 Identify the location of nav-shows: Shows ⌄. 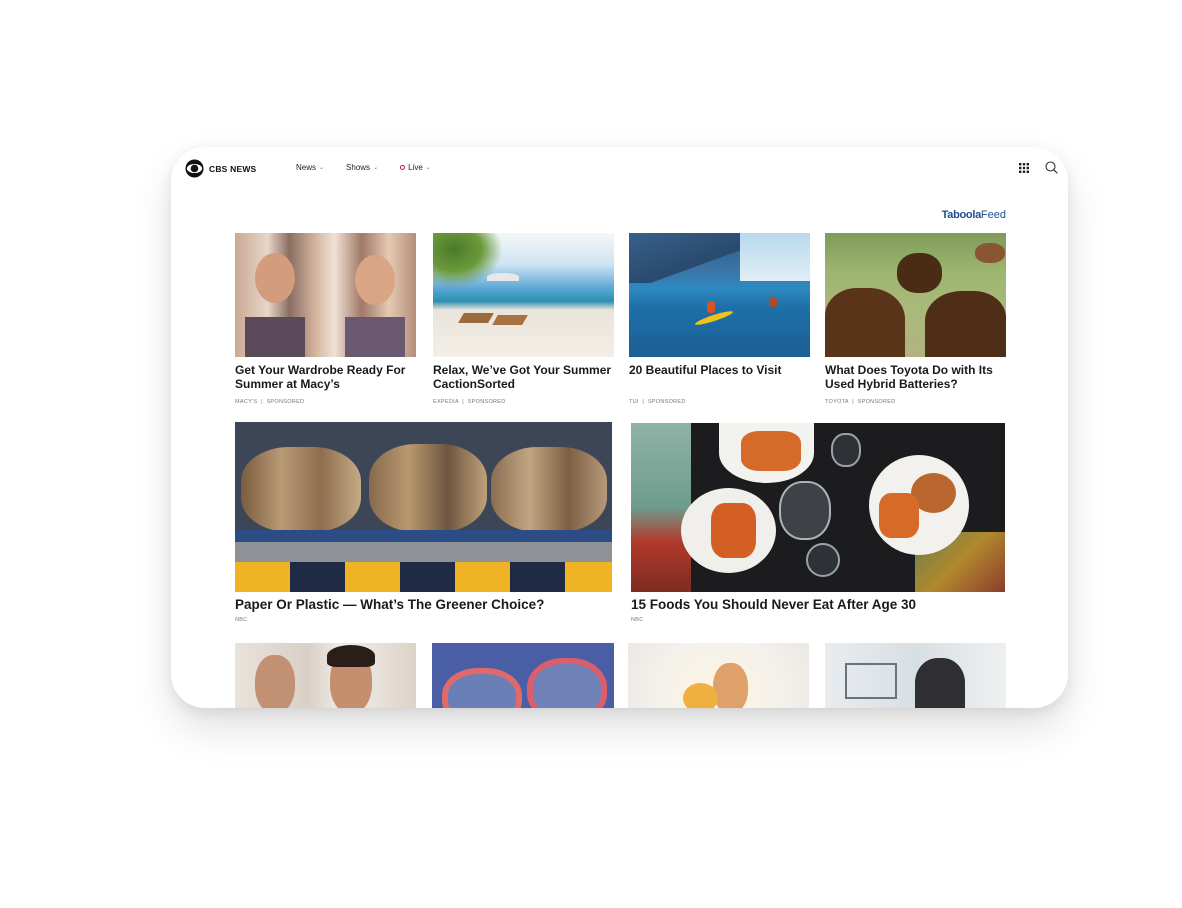
(362, 167).